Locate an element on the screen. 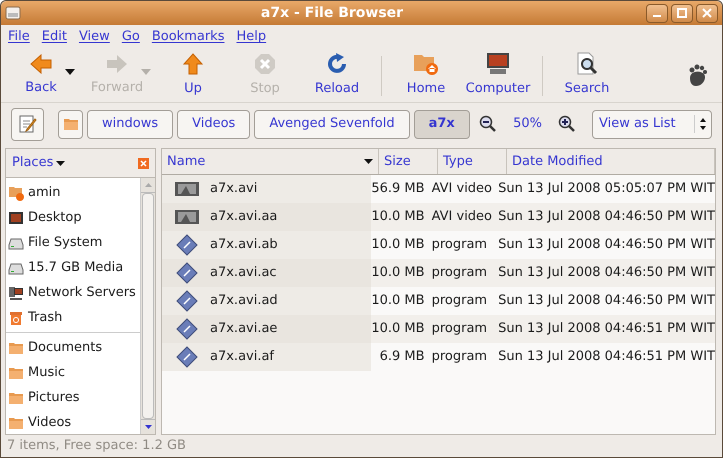 This screenshot has height=458, width=723. places-dropdown: Places is located at coordinates (39, 163).